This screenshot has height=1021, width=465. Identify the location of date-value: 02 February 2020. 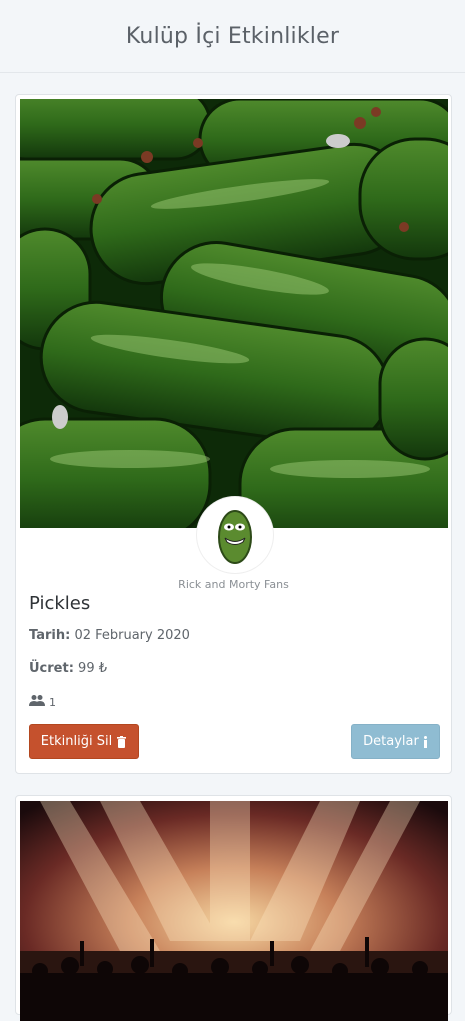
(132, 635).